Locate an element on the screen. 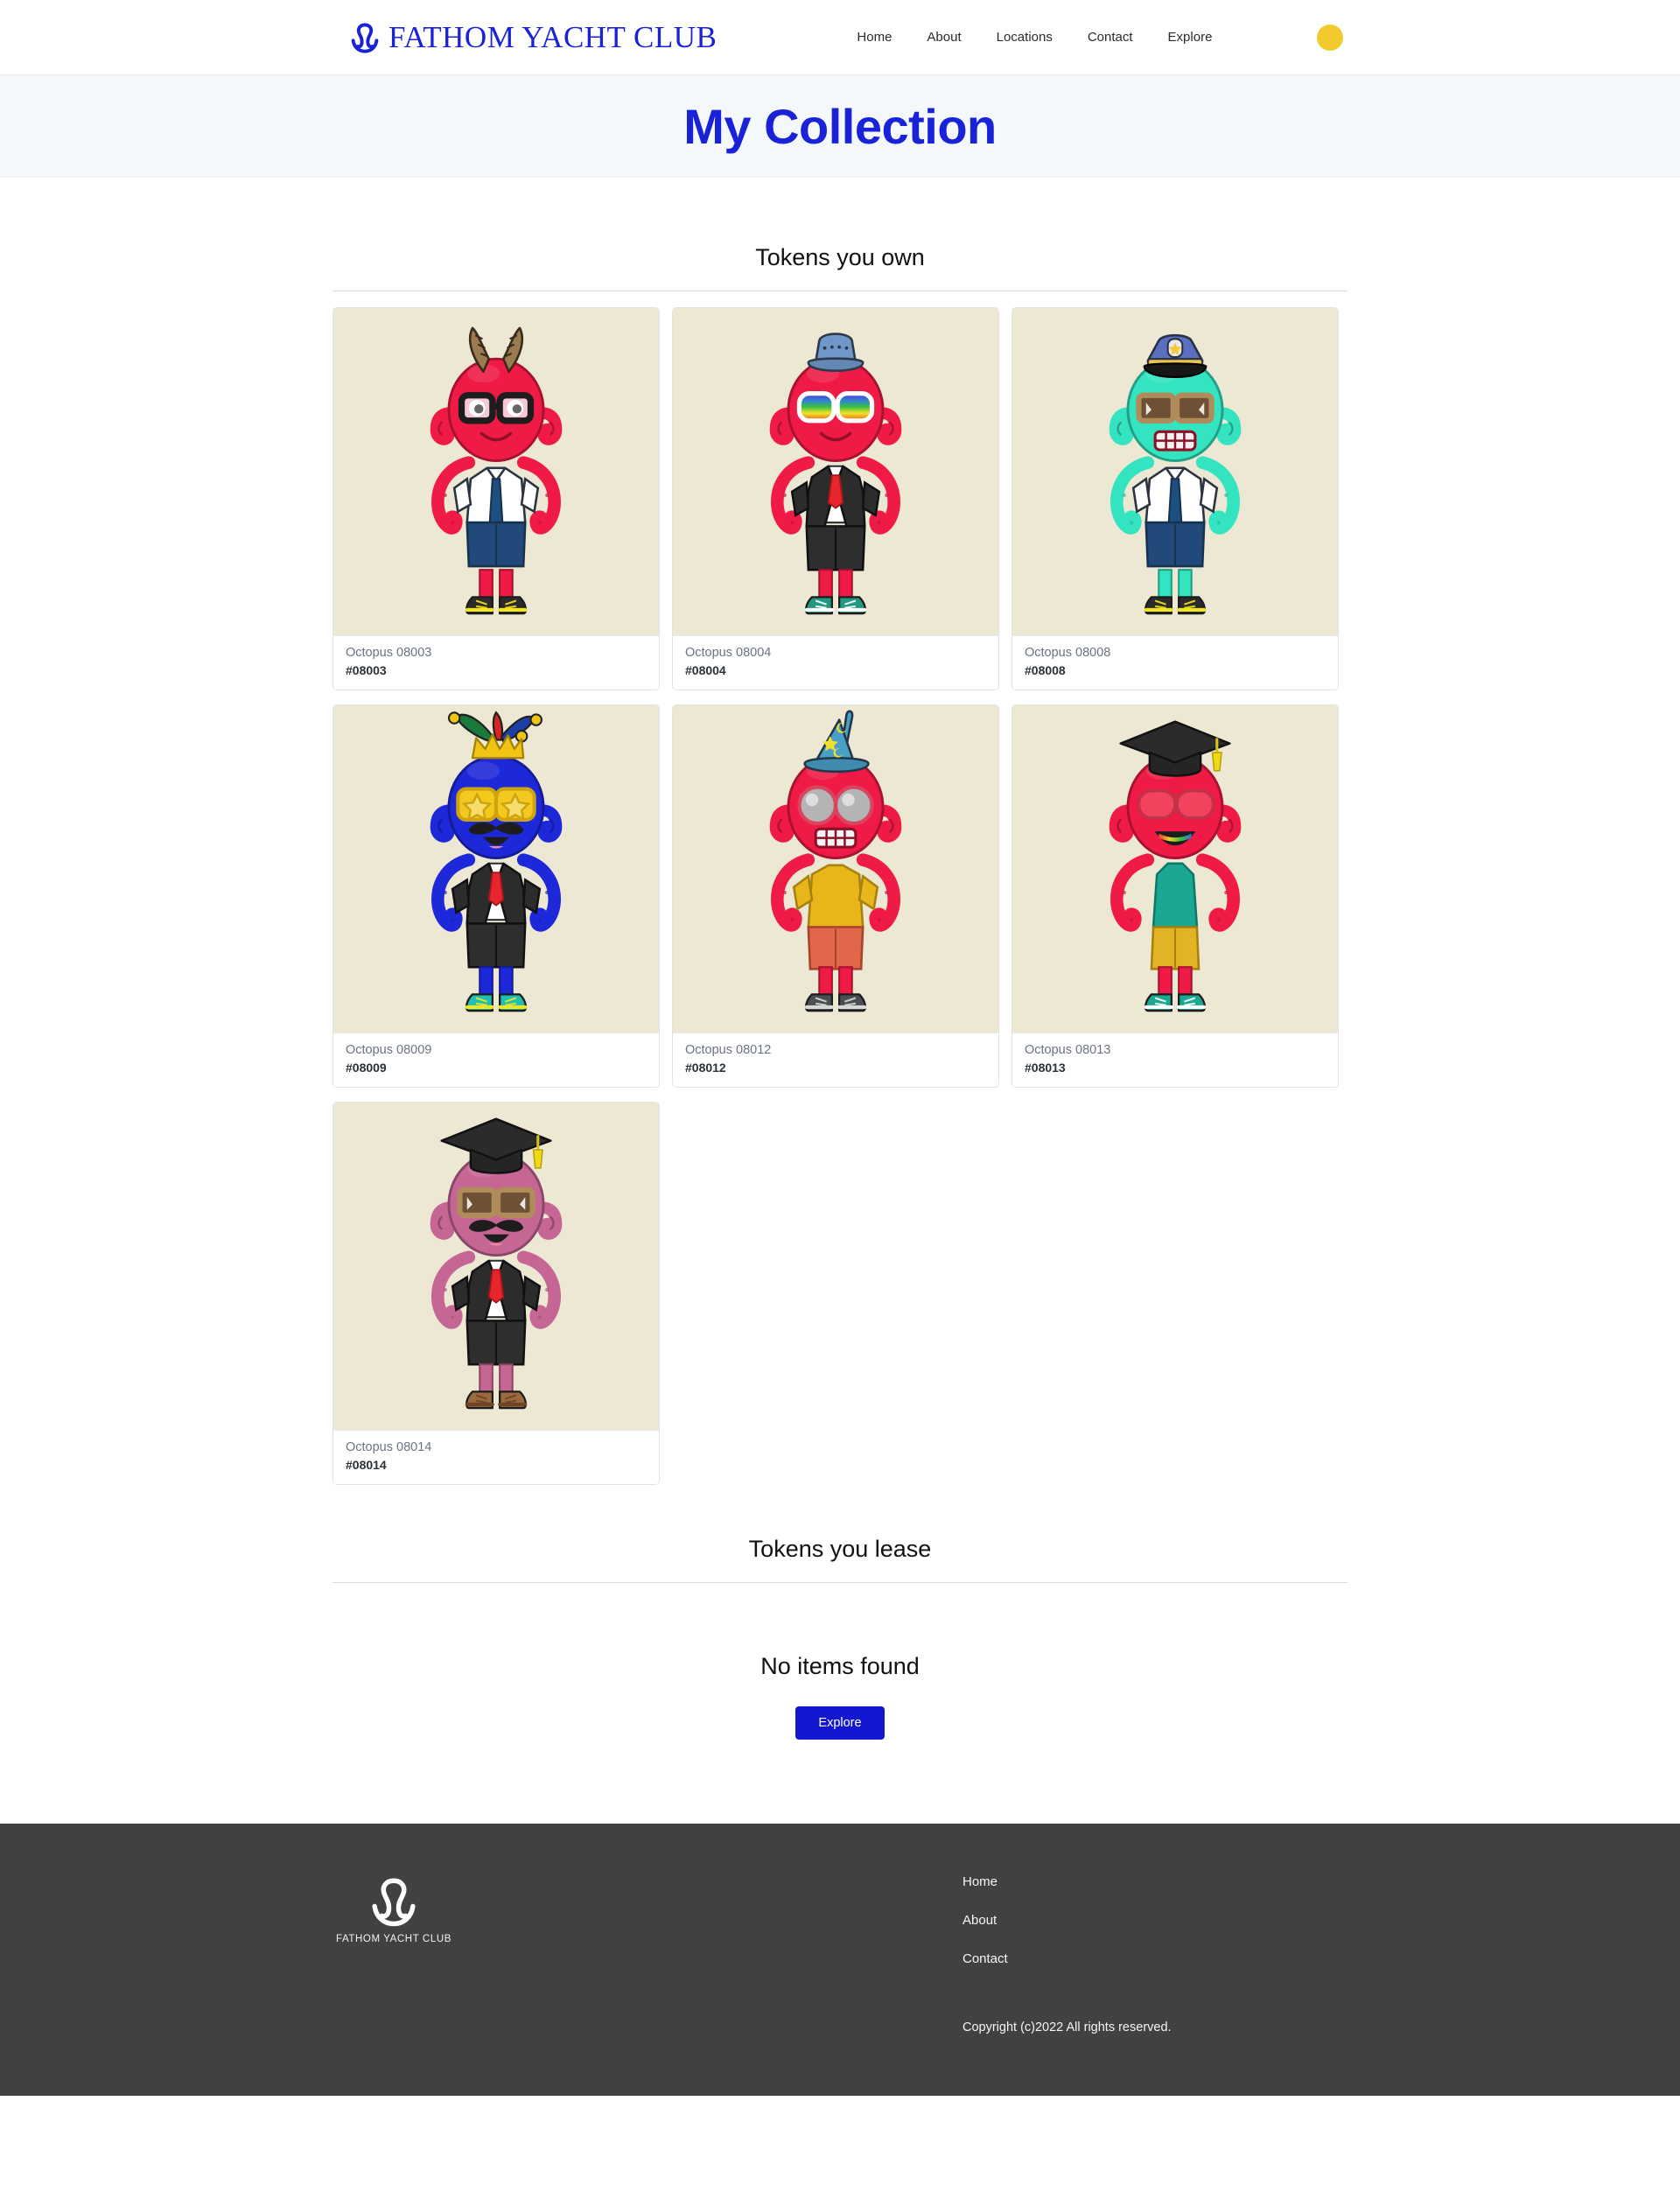 Image resolution: width=1680 pixels, height=2199 pixels. token-card: Octopus 08009 #08009 is located at coordinates (496, 897).